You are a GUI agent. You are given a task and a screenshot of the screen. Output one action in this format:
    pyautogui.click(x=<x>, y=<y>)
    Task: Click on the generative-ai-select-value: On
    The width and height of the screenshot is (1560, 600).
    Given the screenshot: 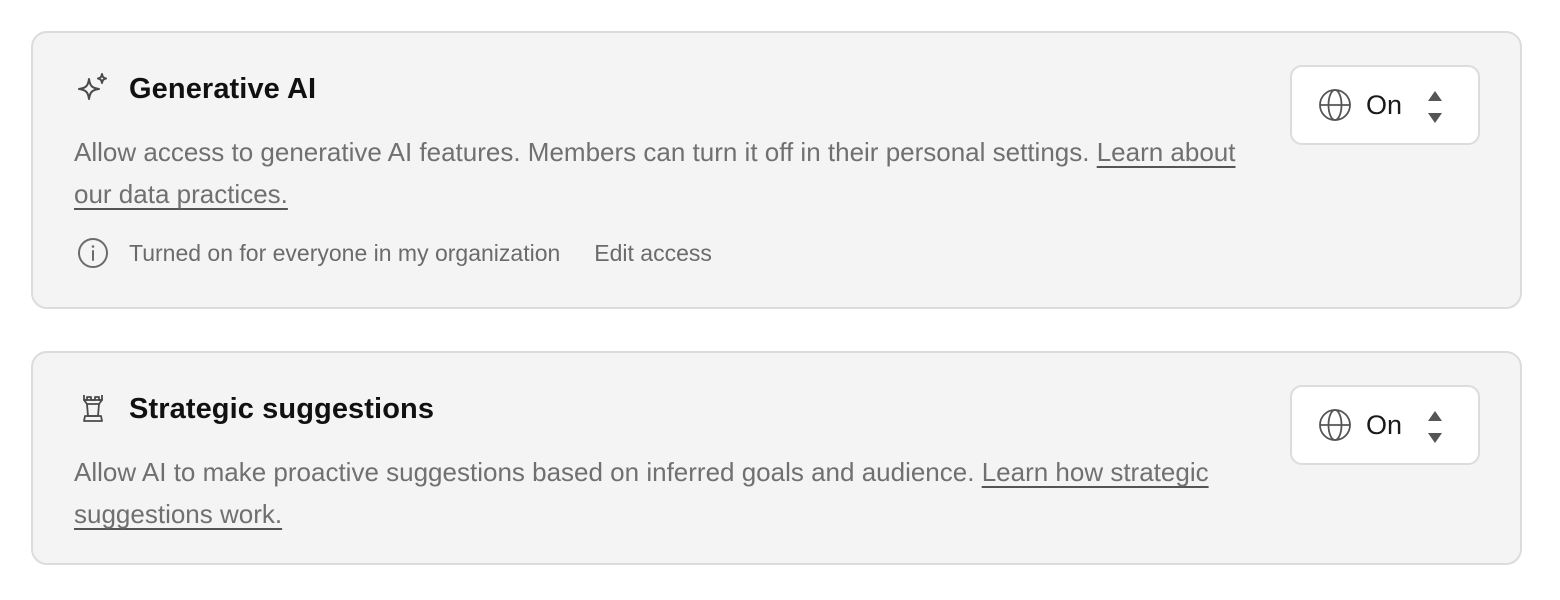 What is the action you would take?
    pyautogui.click(x=1384, y=104)
    